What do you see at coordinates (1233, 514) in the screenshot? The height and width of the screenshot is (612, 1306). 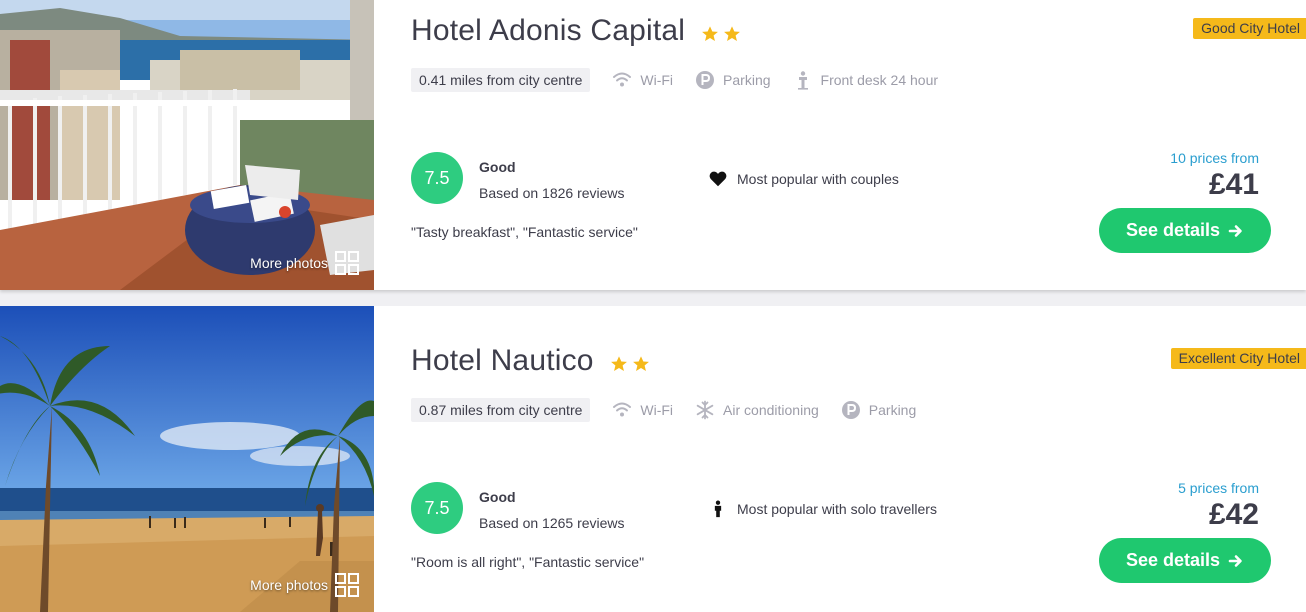 I see `price-value: £42` at bounding box center [1233, 514].